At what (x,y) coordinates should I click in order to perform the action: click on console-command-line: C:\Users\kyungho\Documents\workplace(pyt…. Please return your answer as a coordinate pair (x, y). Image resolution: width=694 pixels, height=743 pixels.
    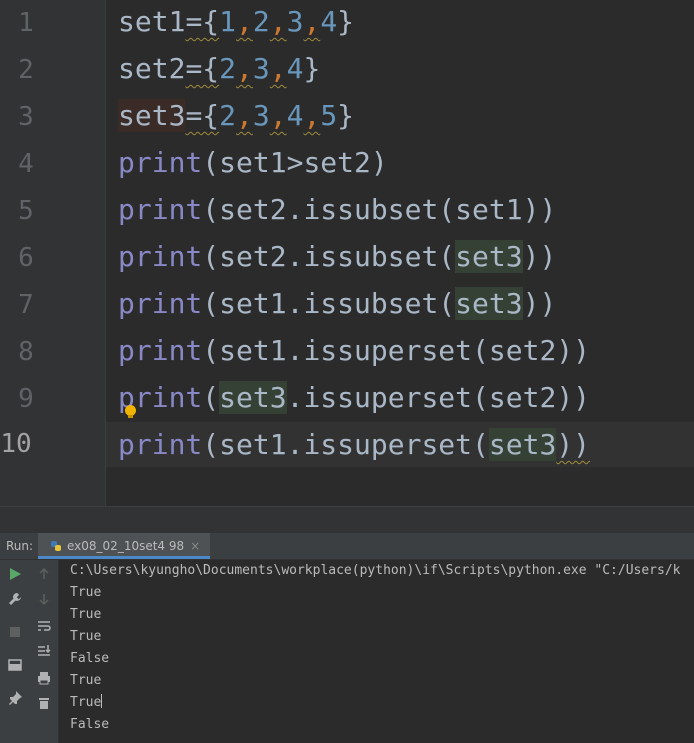
    Looking at the image, I should click on (375, 570).